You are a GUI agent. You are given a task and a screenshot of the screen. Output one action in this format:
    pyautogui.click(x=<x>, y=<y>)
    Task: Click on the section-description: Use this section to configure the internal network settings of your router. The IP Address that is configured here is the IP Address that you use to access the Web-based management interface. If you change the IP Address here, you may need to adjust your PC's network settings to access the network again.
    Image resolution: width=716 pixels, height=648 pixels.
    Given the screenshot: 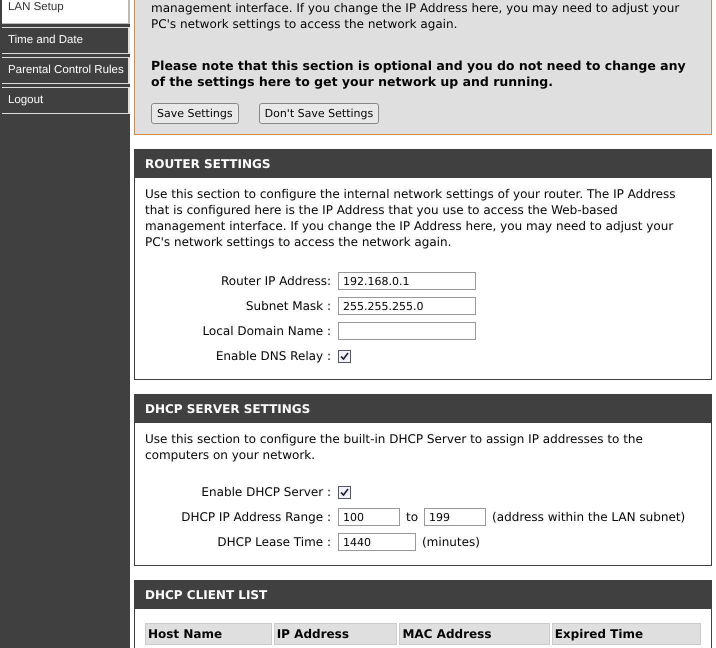 What is the action you would take?
    pyautogui.click(x=410, y=218)
    